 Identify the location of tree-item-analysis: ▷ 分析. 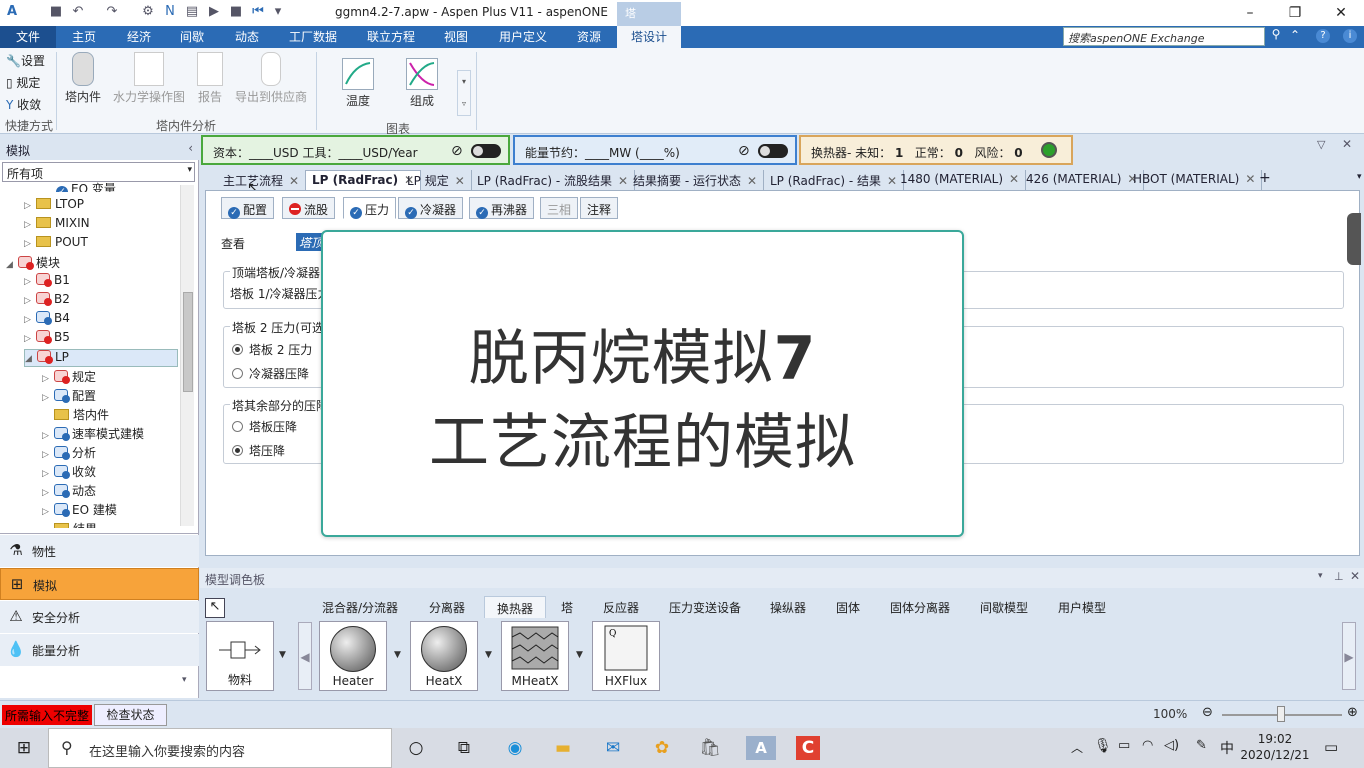
(69, 453).